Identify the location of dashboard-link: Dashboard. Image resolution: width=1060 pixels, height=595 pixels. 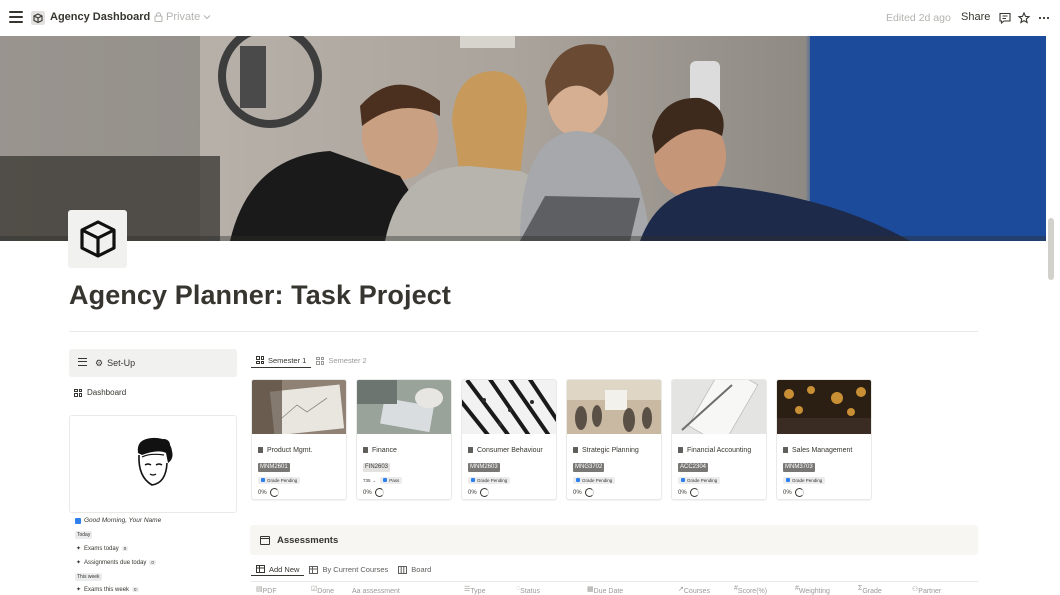
(100, 392).